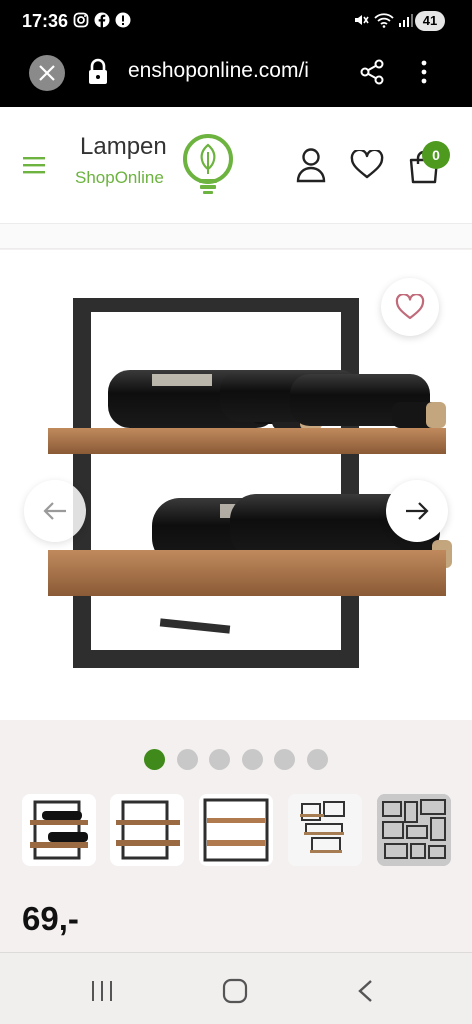 The height and width of the screenshot is (1024, 472). I want to click on gallery-prev-button, so click(55, 511).